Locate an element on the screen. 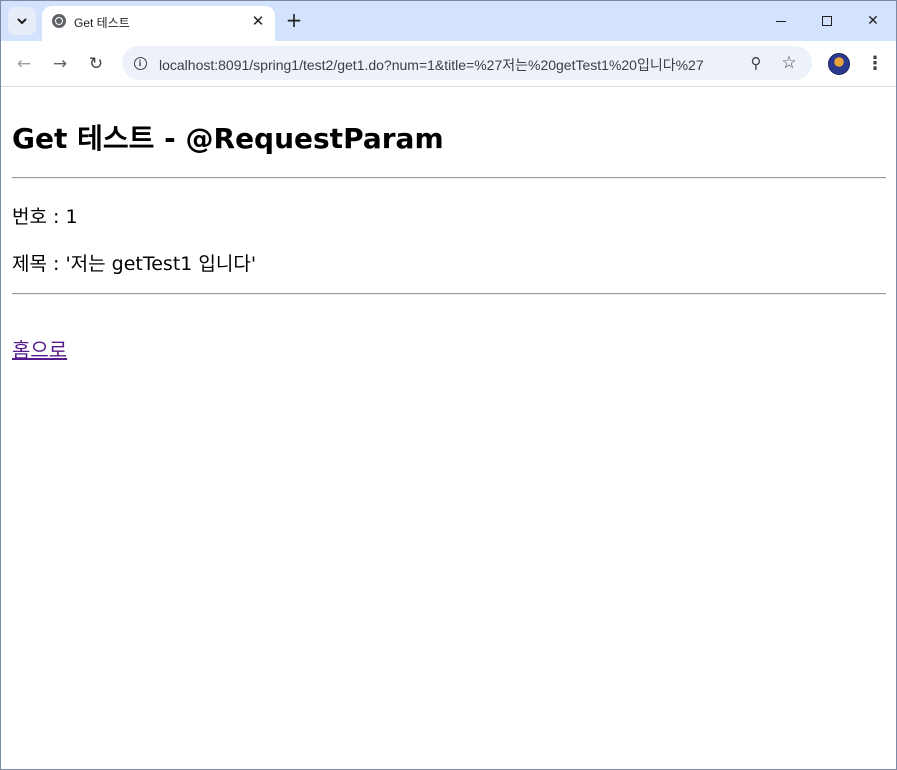  tab-close-icon: ✕ is located at coordinates (258, 21).